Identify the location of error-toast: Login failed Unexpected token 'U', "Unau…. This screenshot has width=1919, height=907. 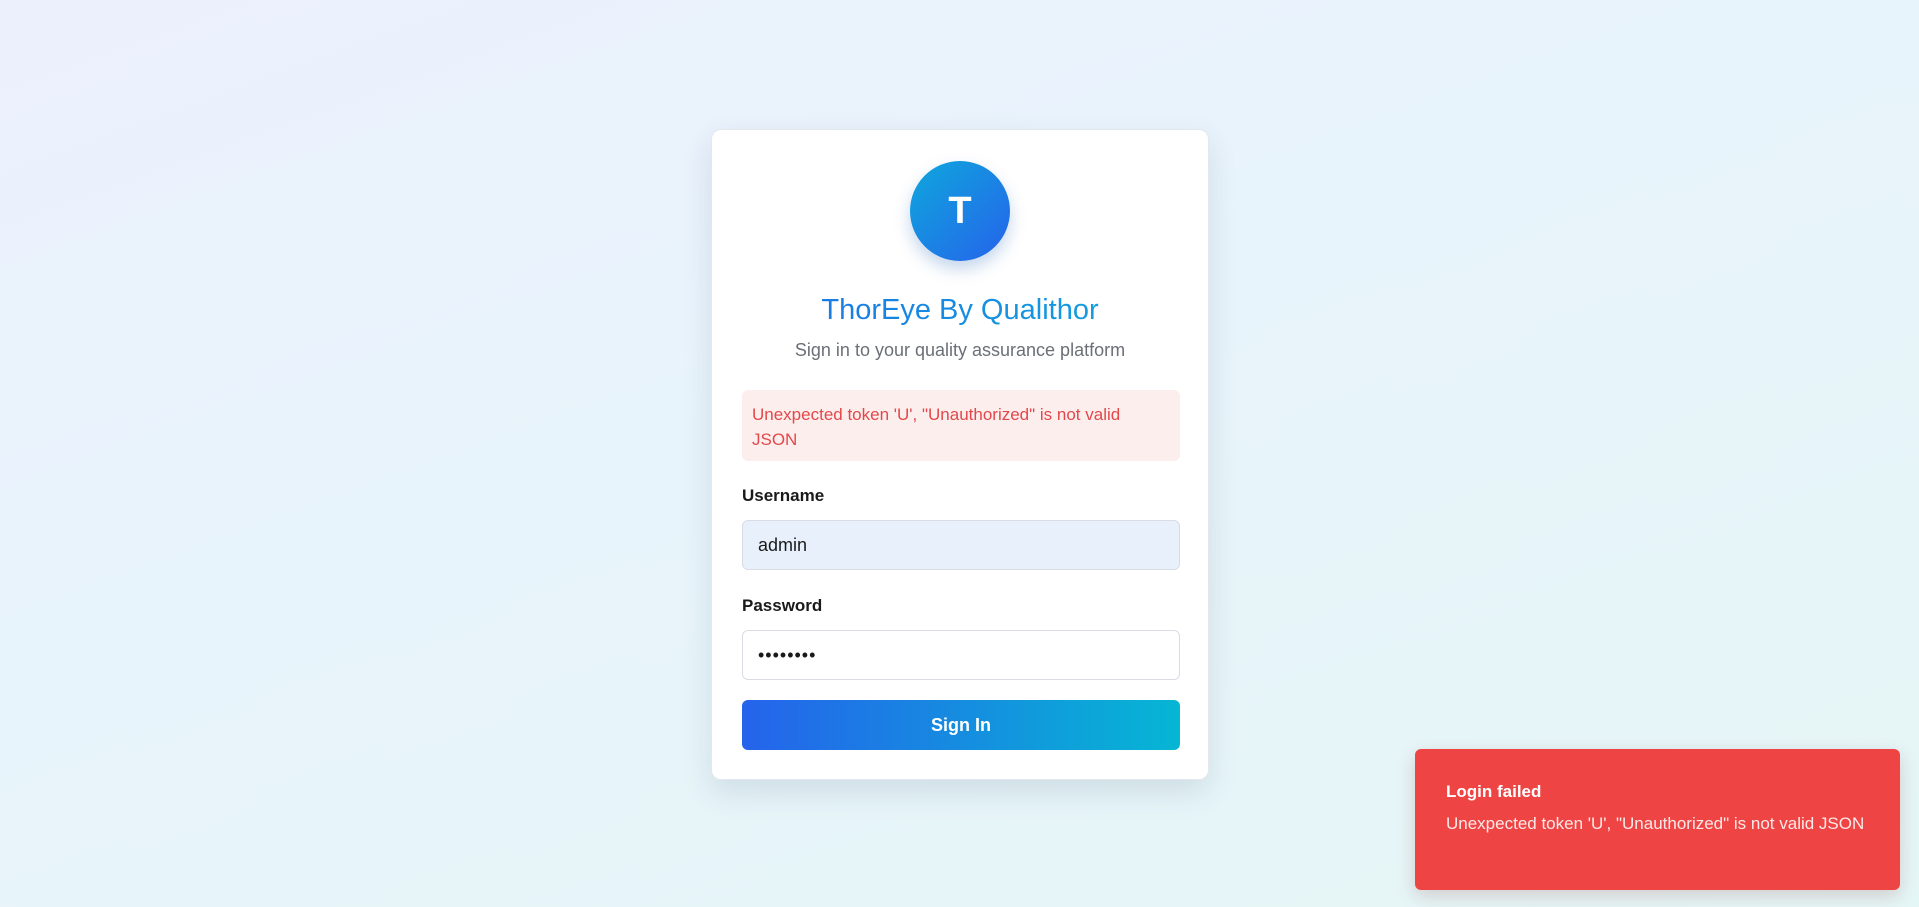
(1657, 819).